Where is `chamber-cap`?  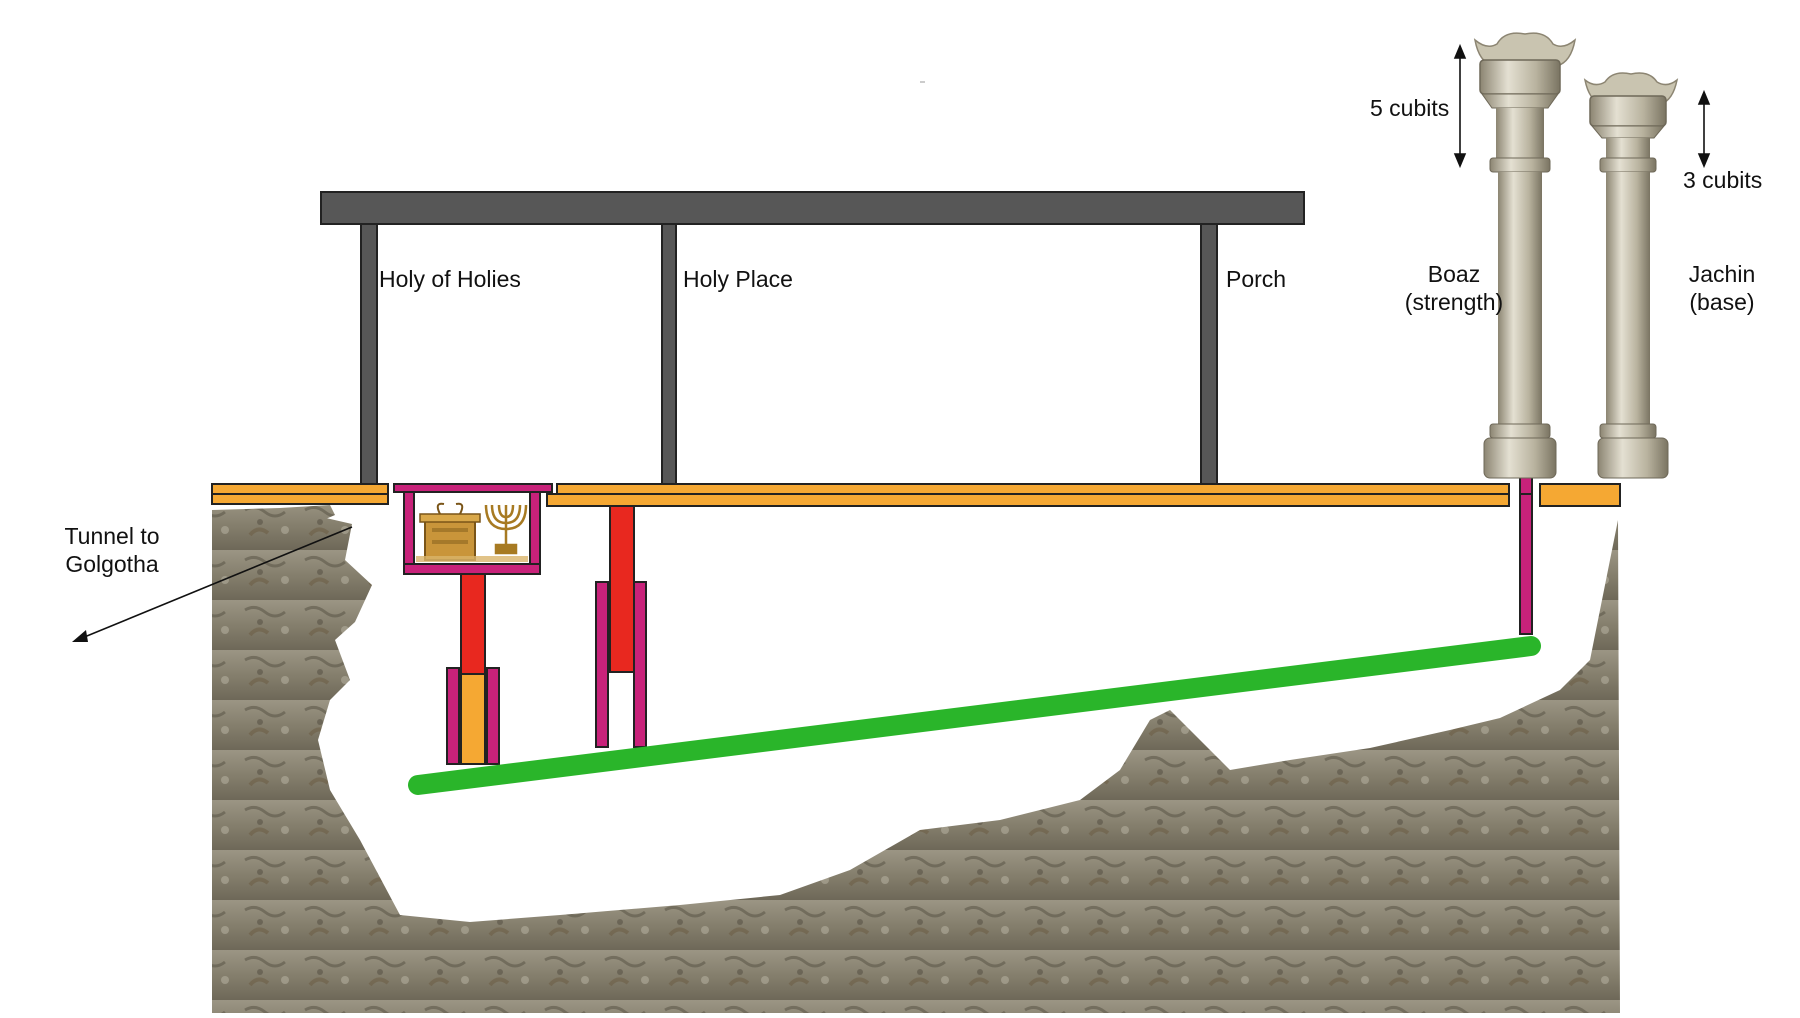 chamber-cap is located at coordinates (473, 488).